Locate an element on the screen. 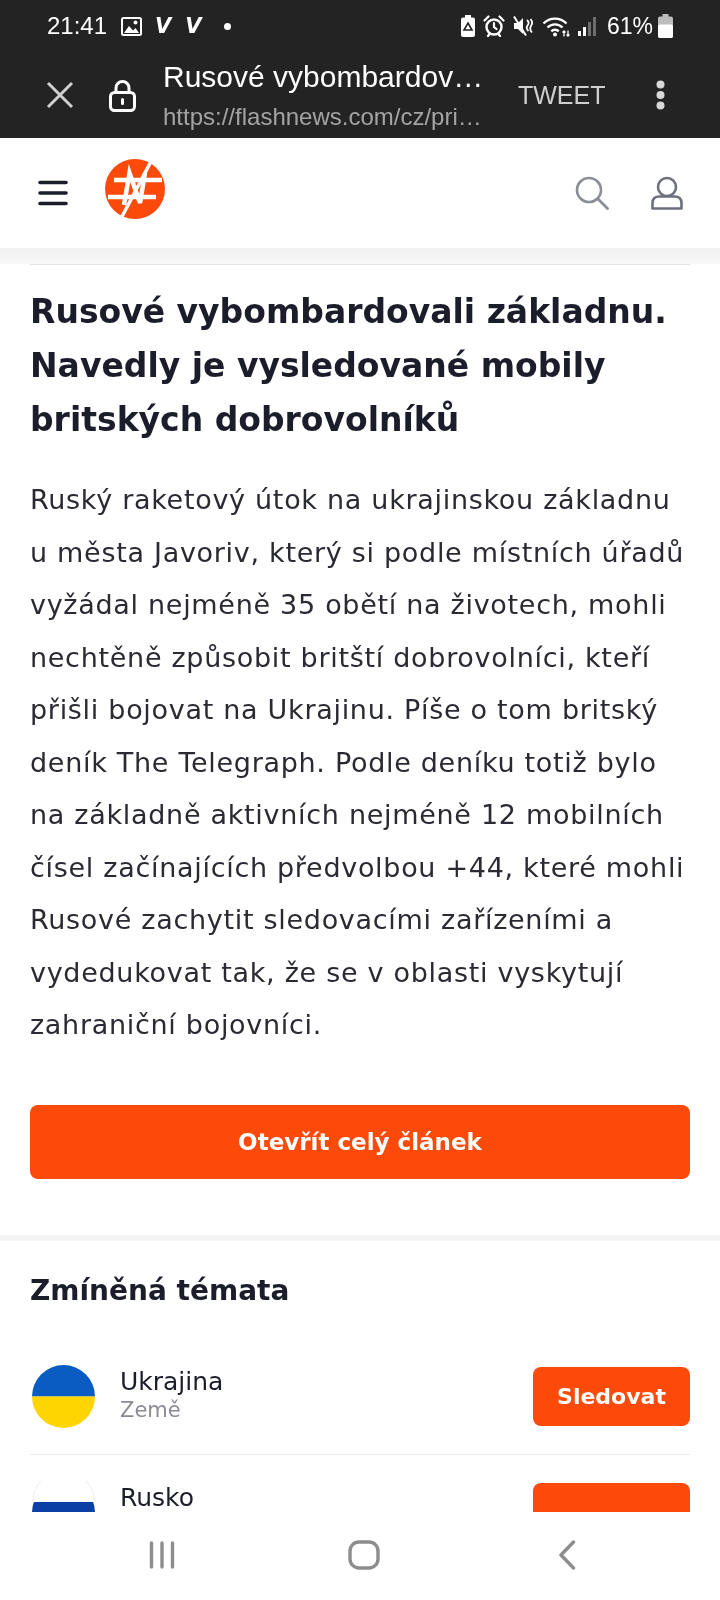 The image size is (720, 1600). home-icon is located at coordinates (364, 1554).